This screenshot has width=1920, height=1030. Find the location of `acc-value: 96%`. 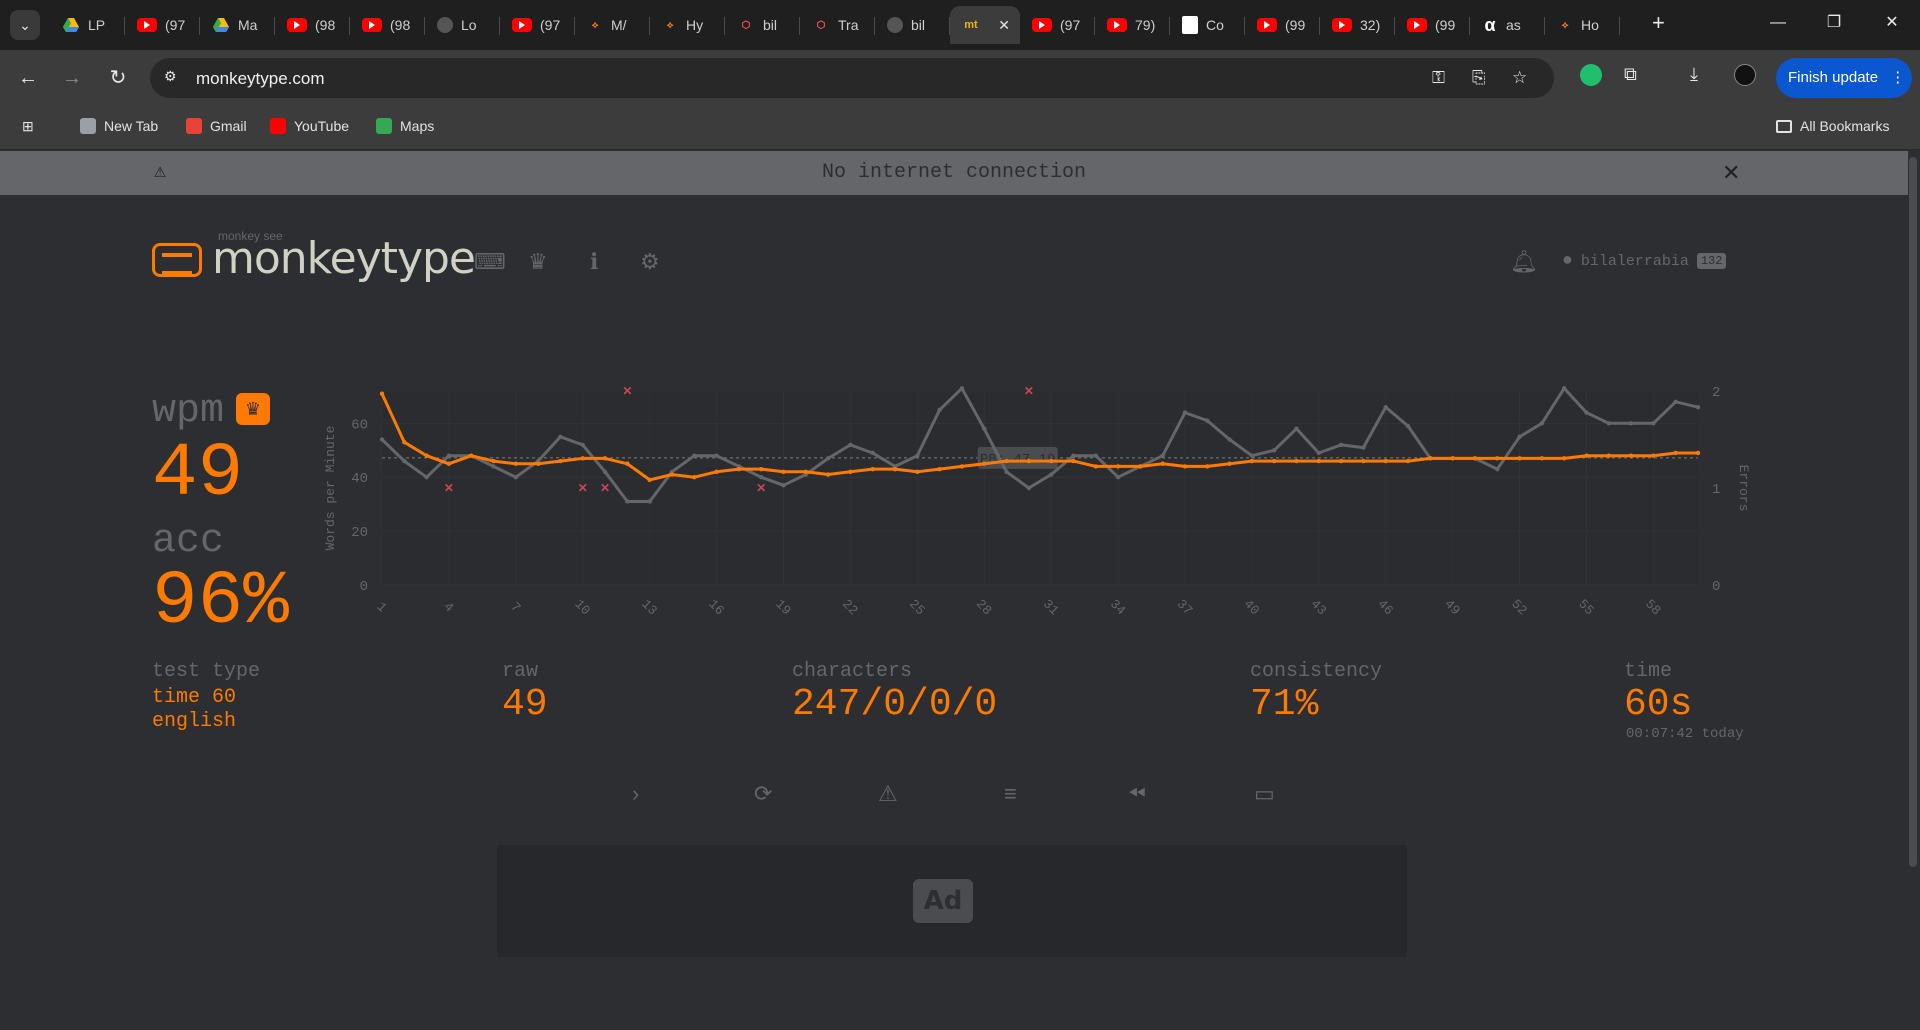

acc-value: 96% is located at coordinates (220, 602).